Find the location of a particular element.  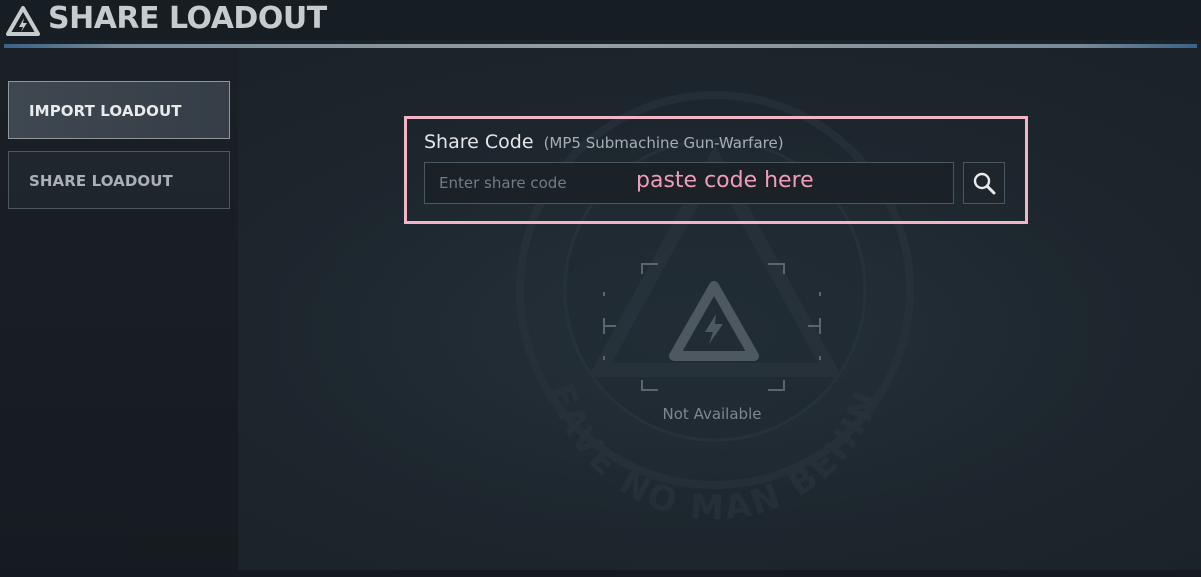

search-button is located at coordinates (984, 183).